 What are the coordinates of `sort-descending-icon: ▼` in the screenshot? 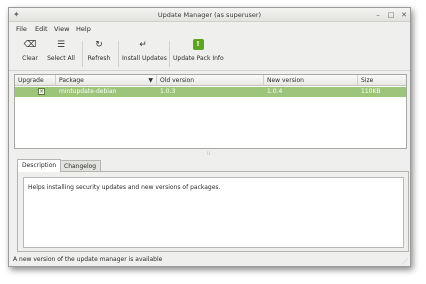 It's located at (150, 80).